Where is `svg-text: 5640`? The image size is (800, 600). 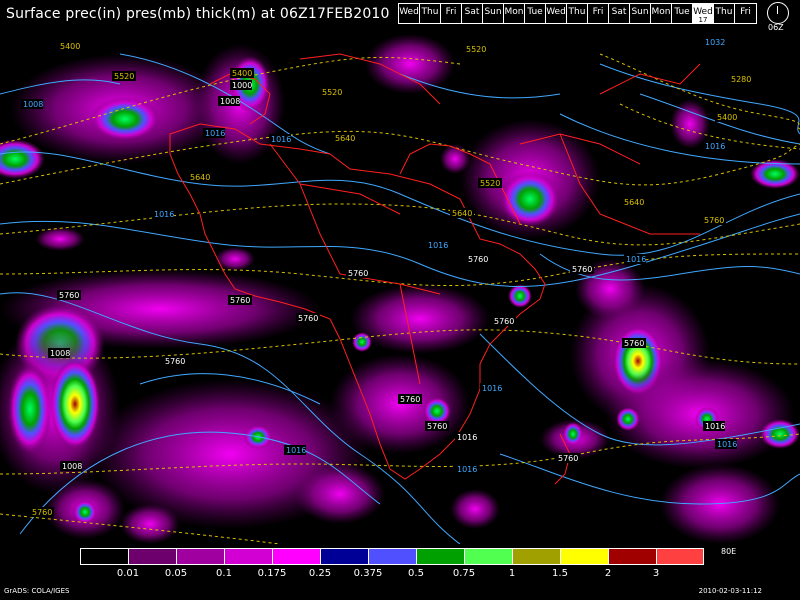
svg-text: 5640 is located at coordinates (634, 202).